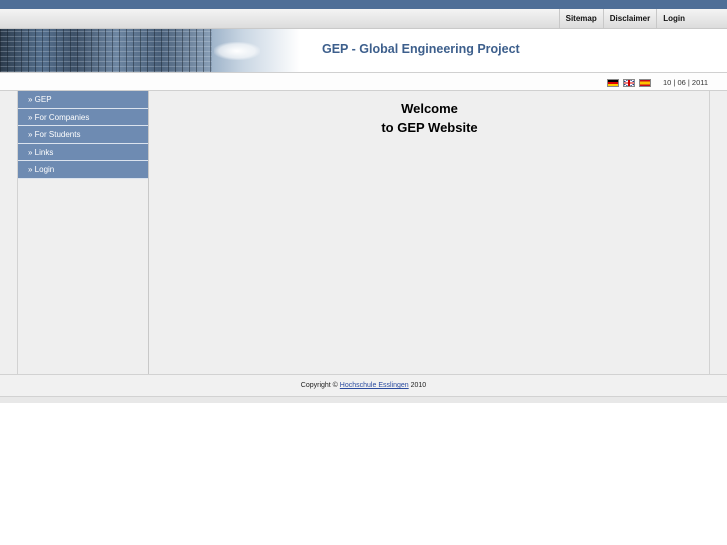 The height and width of the screenshot is (545, 727). What do you see at coordinates (429, 127) in the screenshot?
I see `welcome-line-2: to GEP Website` at bounding box center [429, 127].